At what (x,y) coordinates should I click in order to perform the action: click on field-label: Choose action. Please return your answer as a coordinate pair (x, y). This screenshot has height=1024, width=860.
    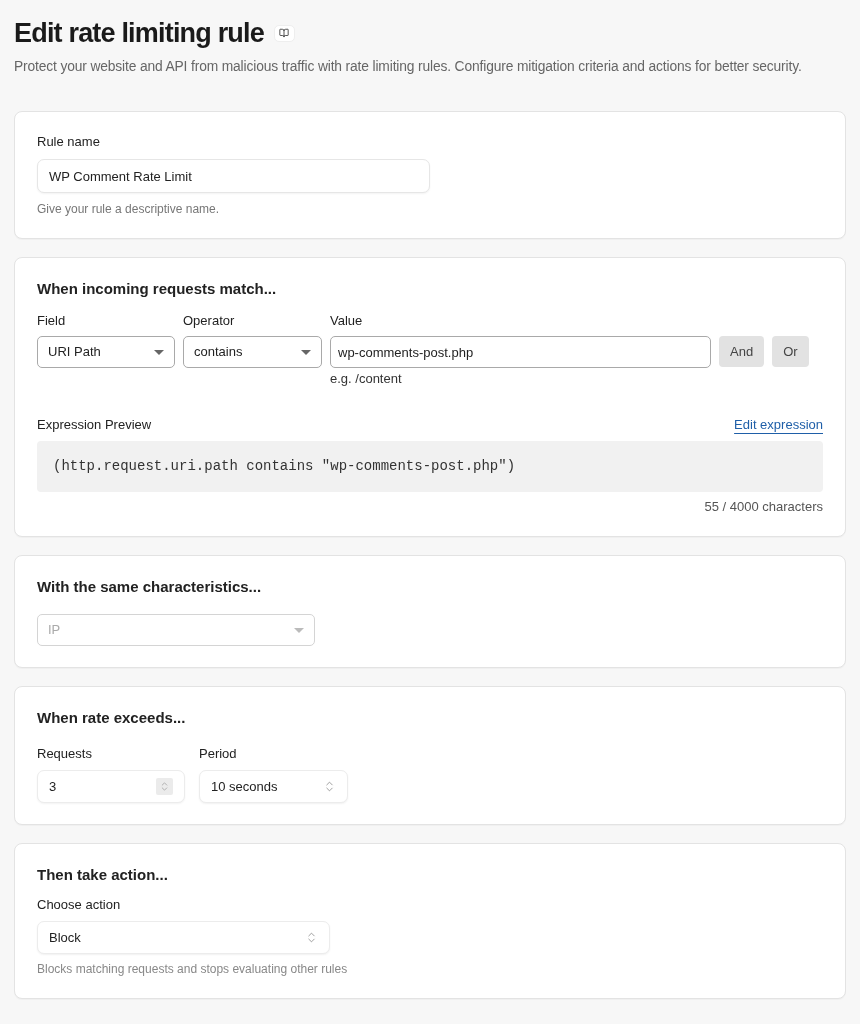
    Looking at the image, I should click on (79, 905).